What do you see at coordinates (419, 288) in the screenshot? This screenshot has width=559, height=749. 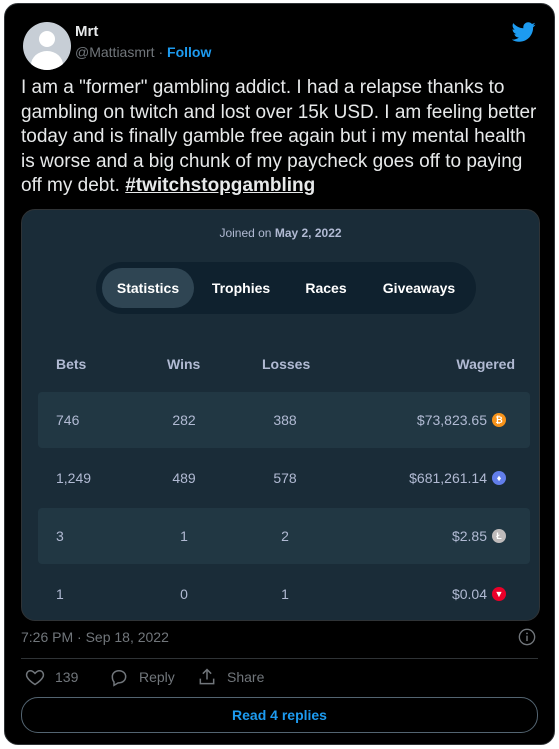 I see `tab-giveaways: Giveaways` at bounding box center [419, 288].